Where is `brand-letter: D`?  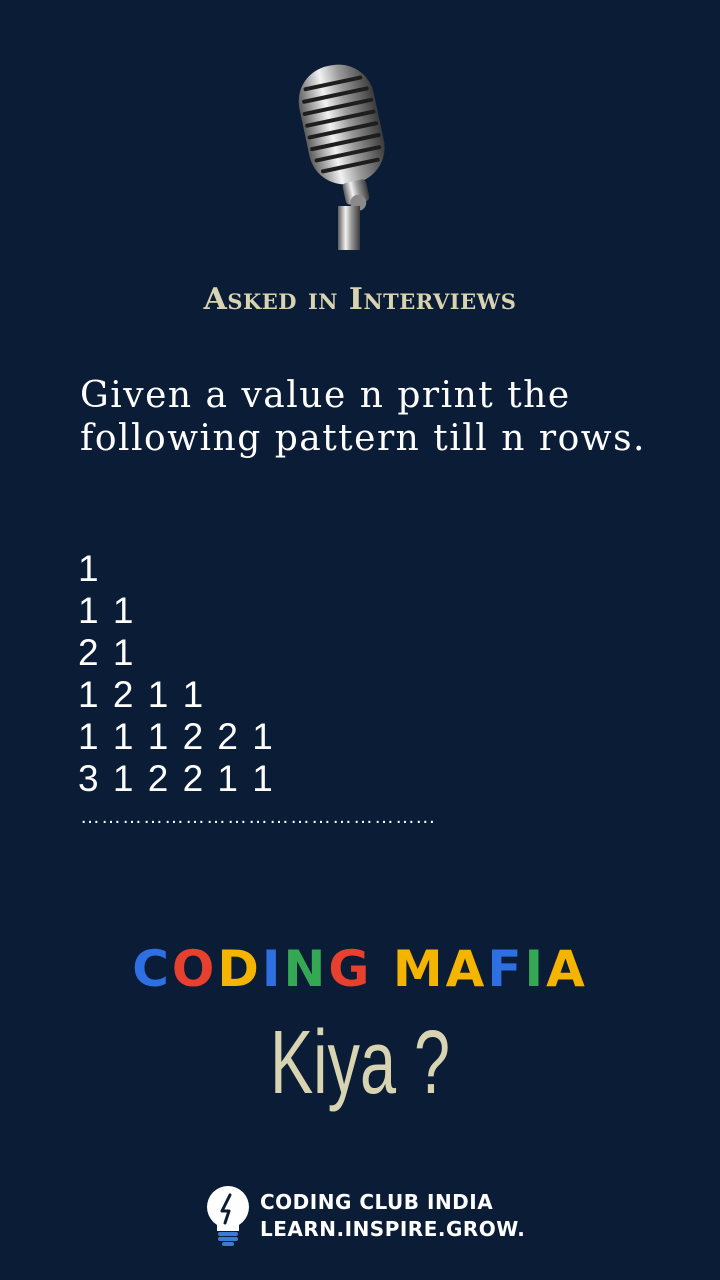
brand-letter: D is located at coordinates (239, 969).